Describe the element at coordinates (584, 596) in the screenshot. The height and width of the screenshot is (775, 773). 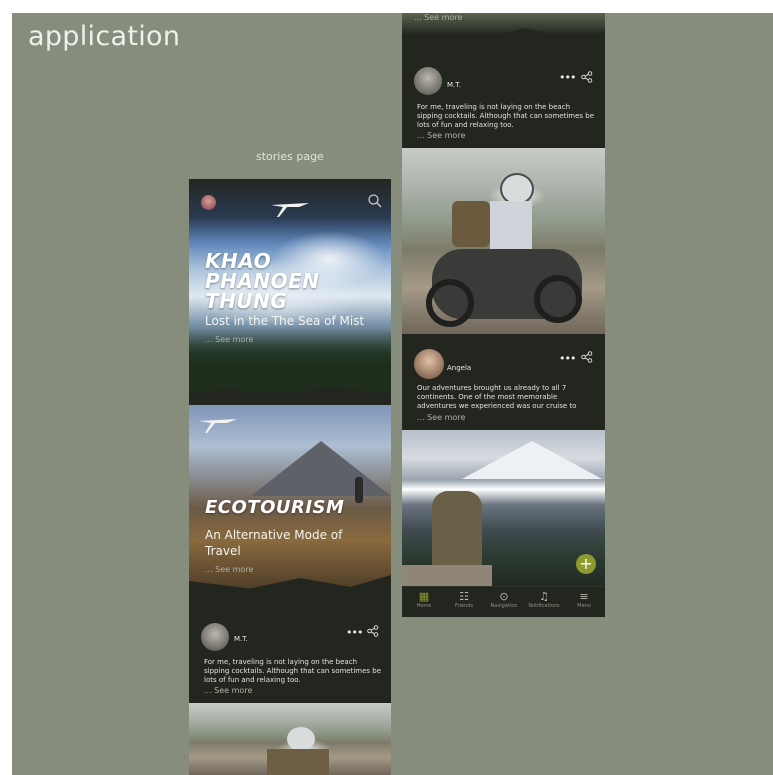
I see `menu-icon: ≡` at that location.